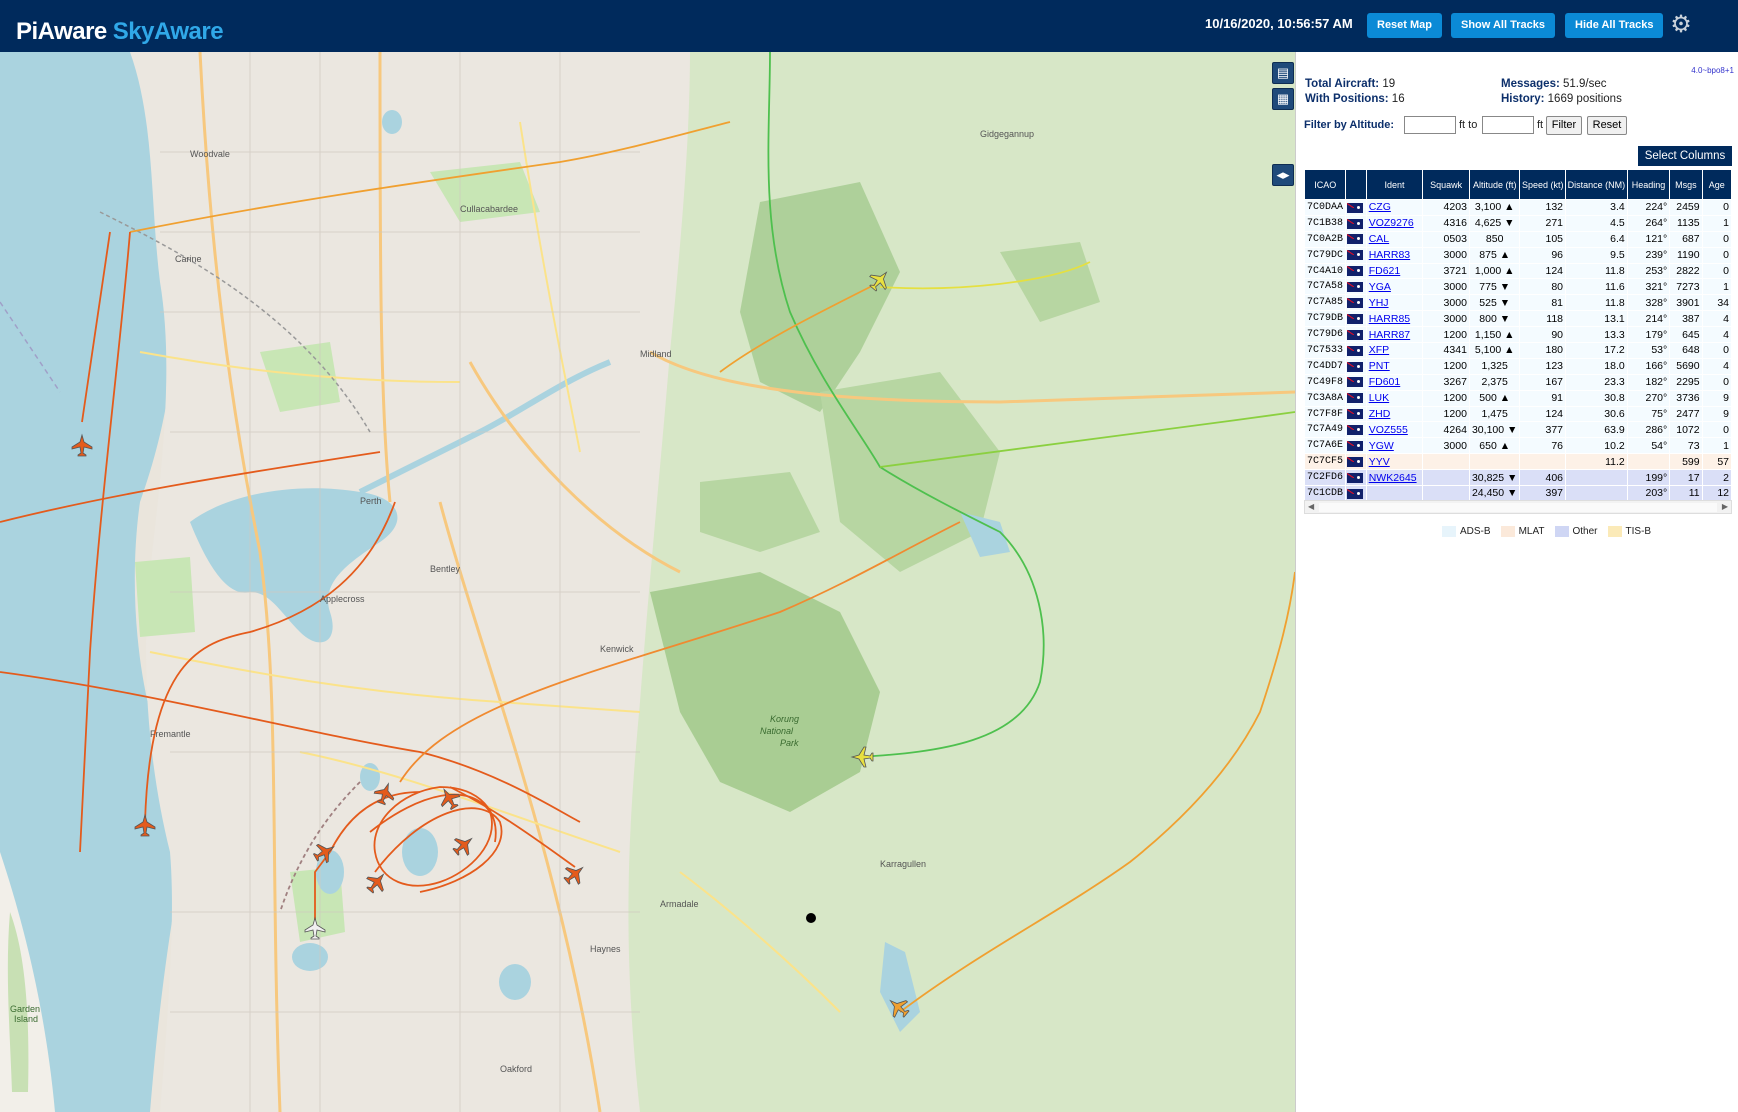 The width and height of the screenshot is (1738, 1112). What do you see at coordinates (1518, 287) in the screenshot?
I see `table-row: 7C7A58 YGA 3000 775 ▼ 80 11.6 321° 7273 1` at bounding box center [1518, 287].